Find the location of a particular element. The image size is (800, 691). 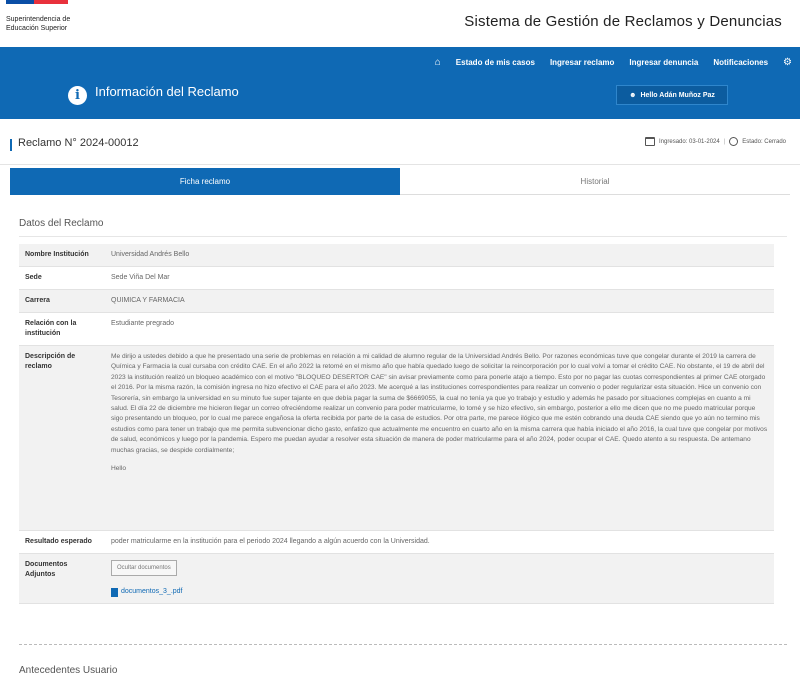

nav-estado-casos: Estado de mis casos is located at coordinates (495, 62).